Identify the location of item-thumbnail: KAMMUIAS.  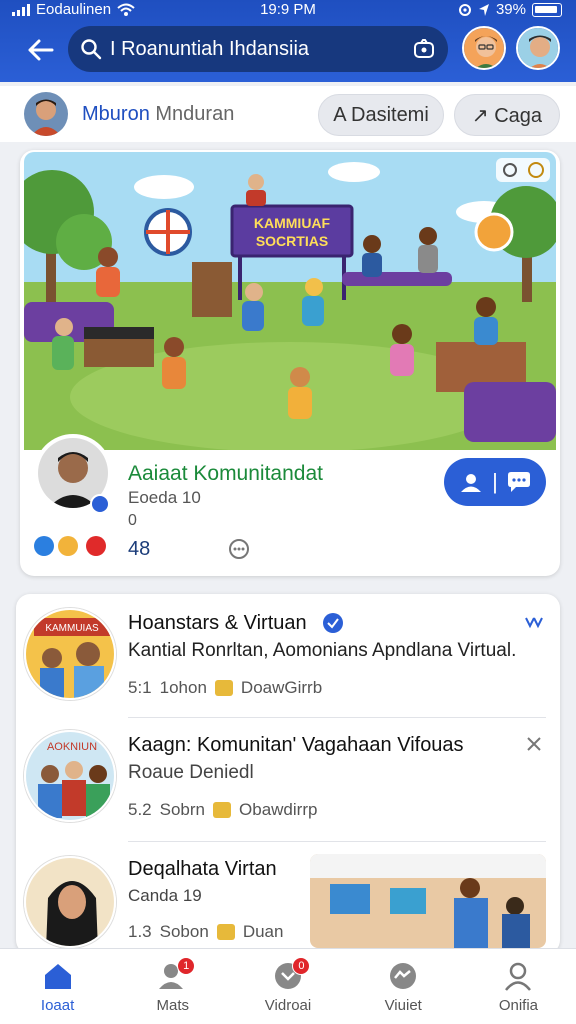
(70, 654).